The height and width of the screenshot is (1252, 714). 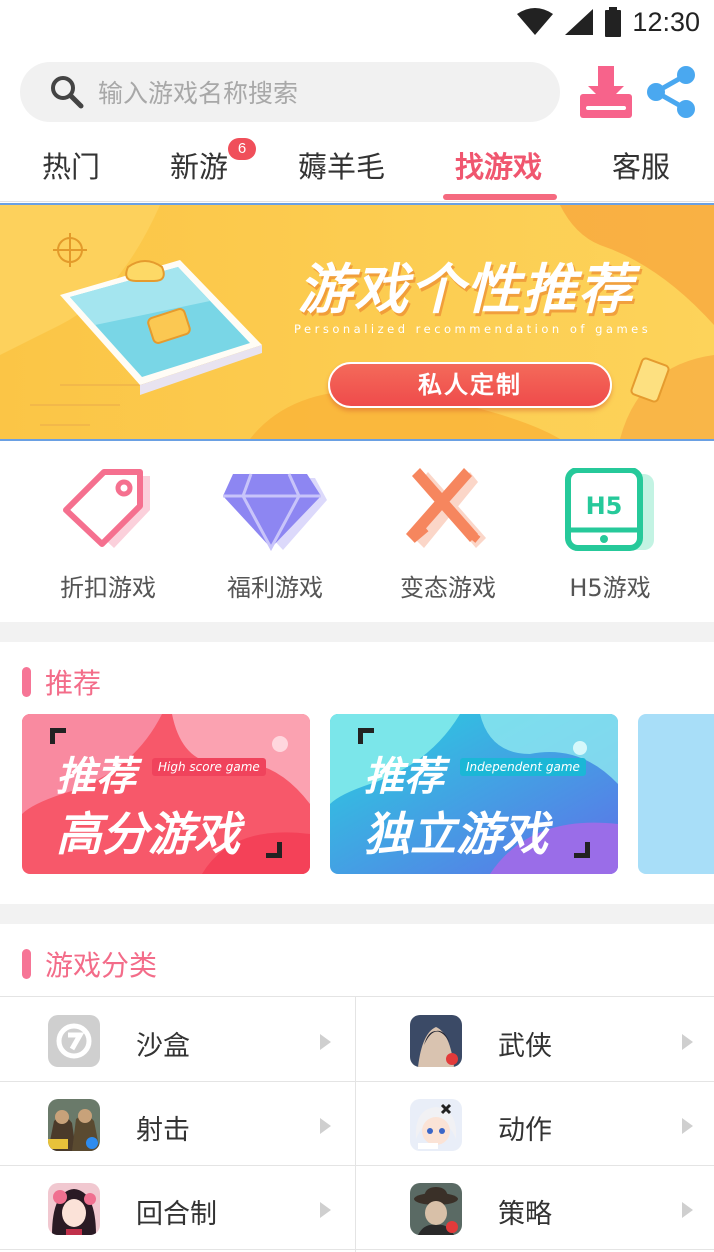 What do you see at coordinates (498, 165) in the screenshot?
I see `tab-find-games: 找游戏` at bounding box center [498, 165].